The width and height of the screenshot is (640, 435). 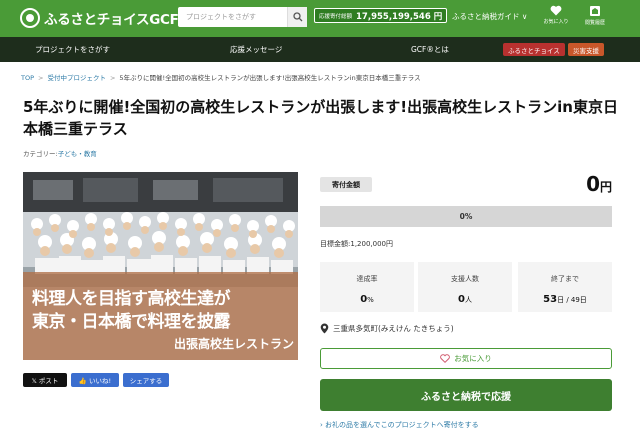 I want to click on favorite-button: お気に入り, so click(x=466, y=358).